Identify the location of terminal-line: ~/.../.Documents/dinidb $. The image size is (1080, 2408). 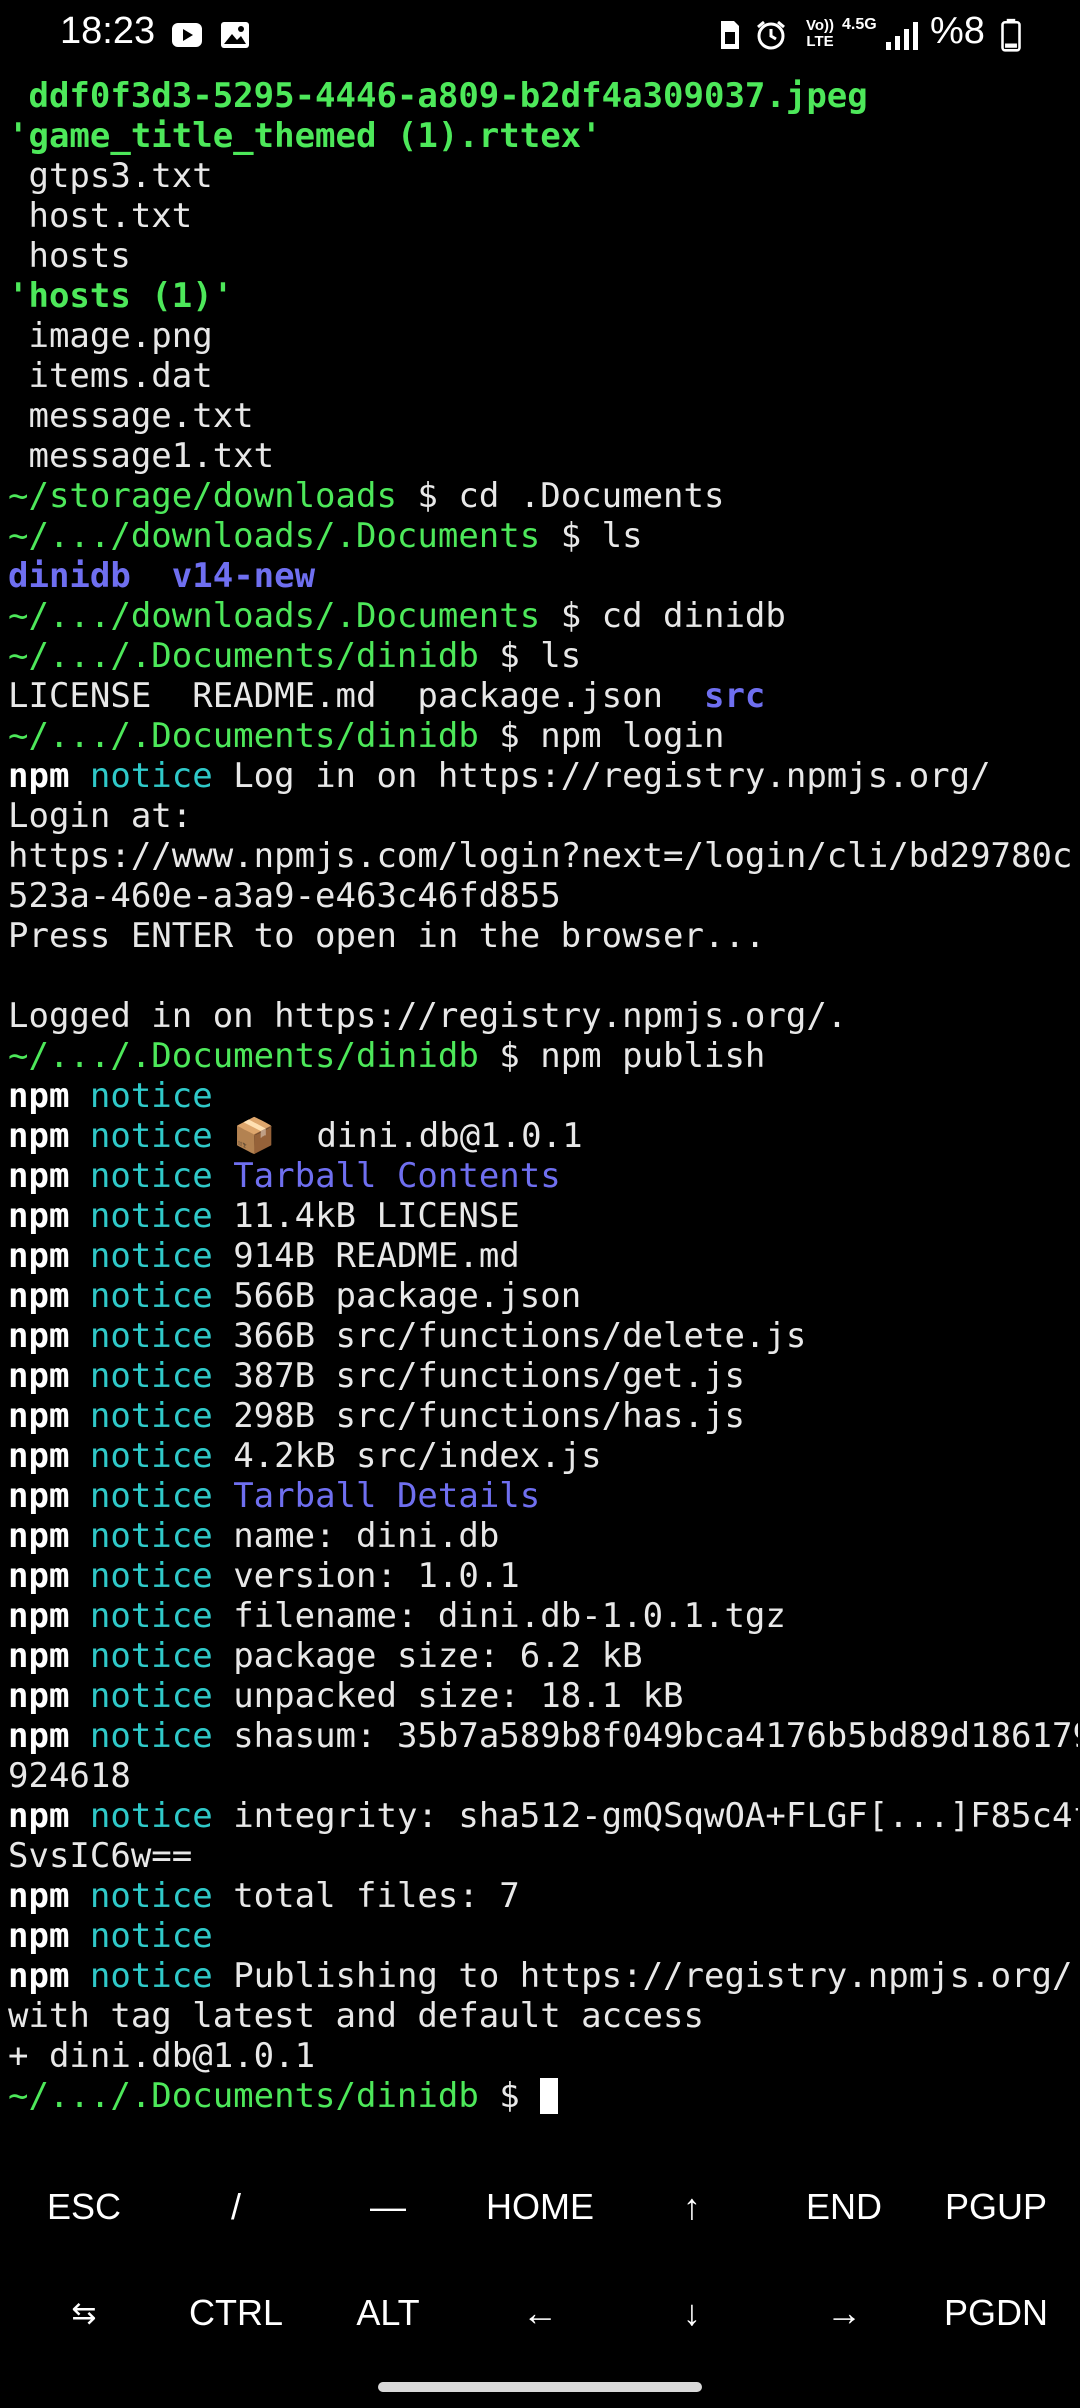
(543, 2096).